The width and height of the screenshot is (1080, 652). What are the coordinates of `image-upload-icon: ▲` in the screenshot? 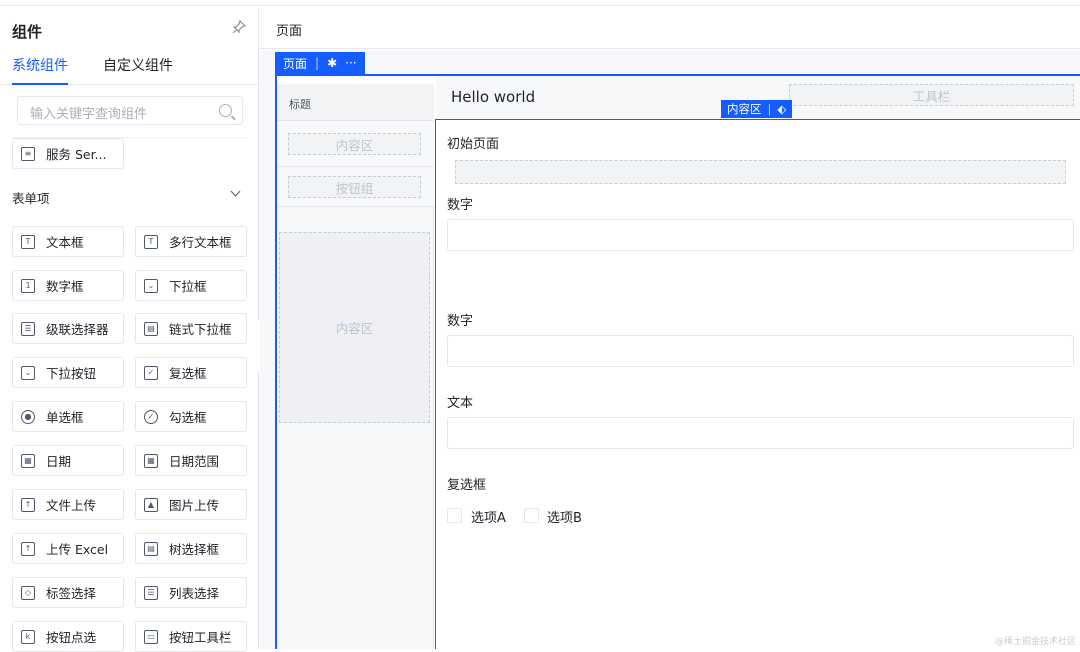 It's located at (151, 504).